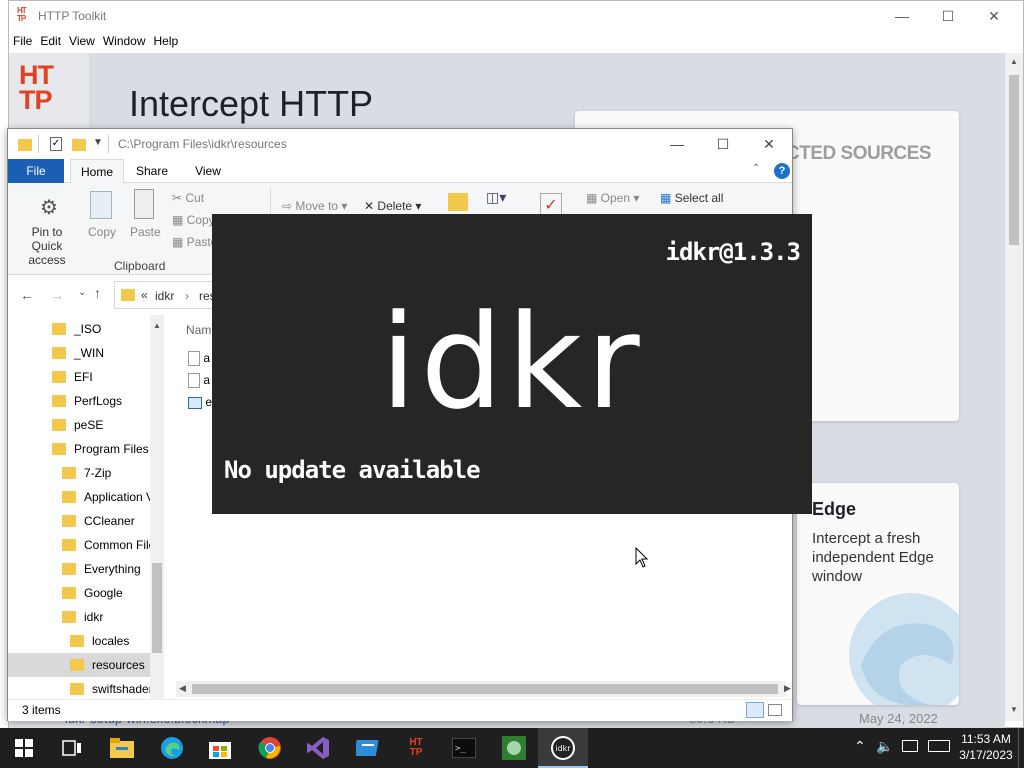 The height and width of the screenshot is (768, 1024). I want to click on recent-locations-icon: ⌄, so click(82, 292).